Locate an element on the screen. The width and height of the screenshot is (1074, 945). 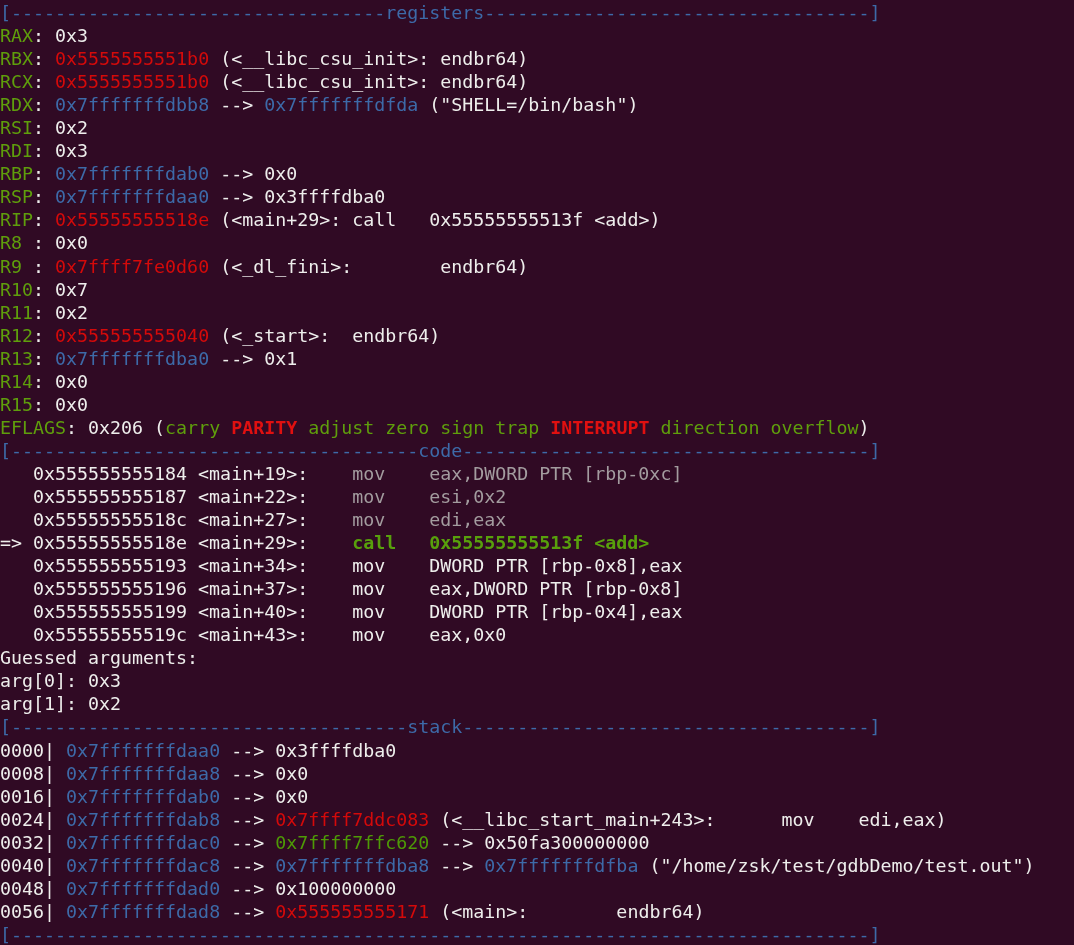
terminal-line: R13: 0x7fffffffdba0 --> 0x1 is located at coordinates (149, 358).